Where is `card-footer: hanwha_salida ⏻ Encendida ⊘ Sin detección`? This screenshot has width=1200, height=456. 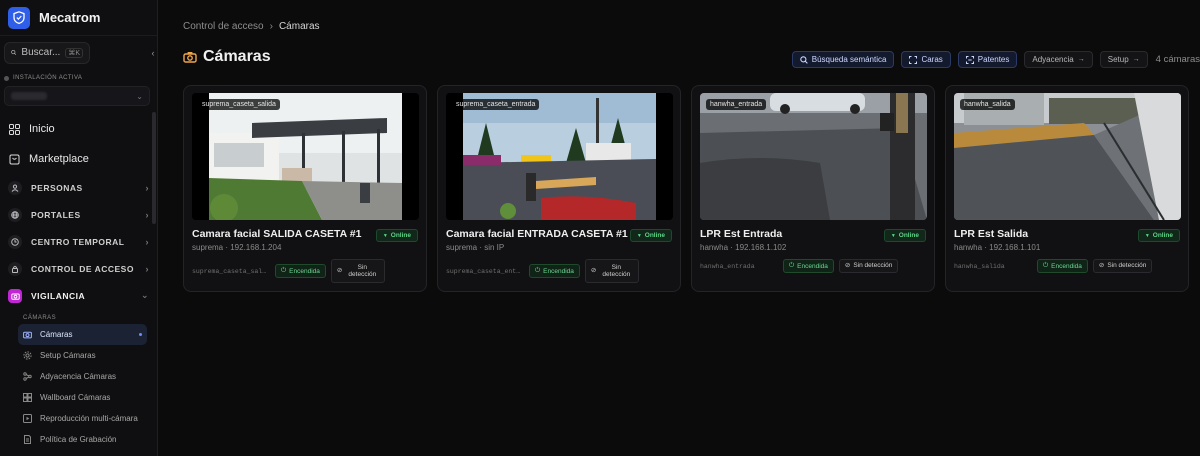
card-footer: hanwha_salida ⏻ Encendida ⊘ Sin detección is located at coordinates (1067, 266).